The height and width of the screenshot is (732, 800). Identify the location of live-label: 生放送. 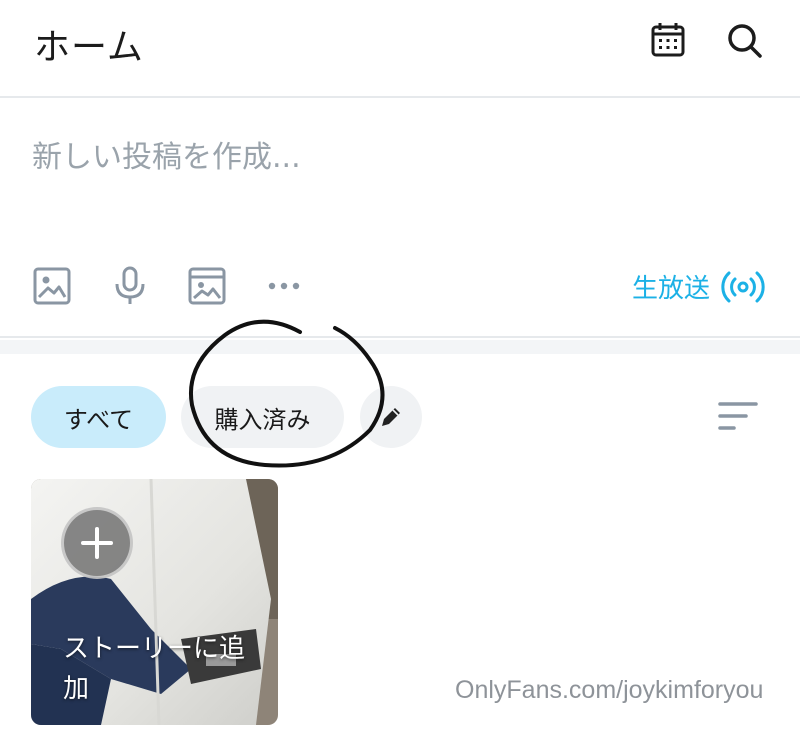
(671, 289).